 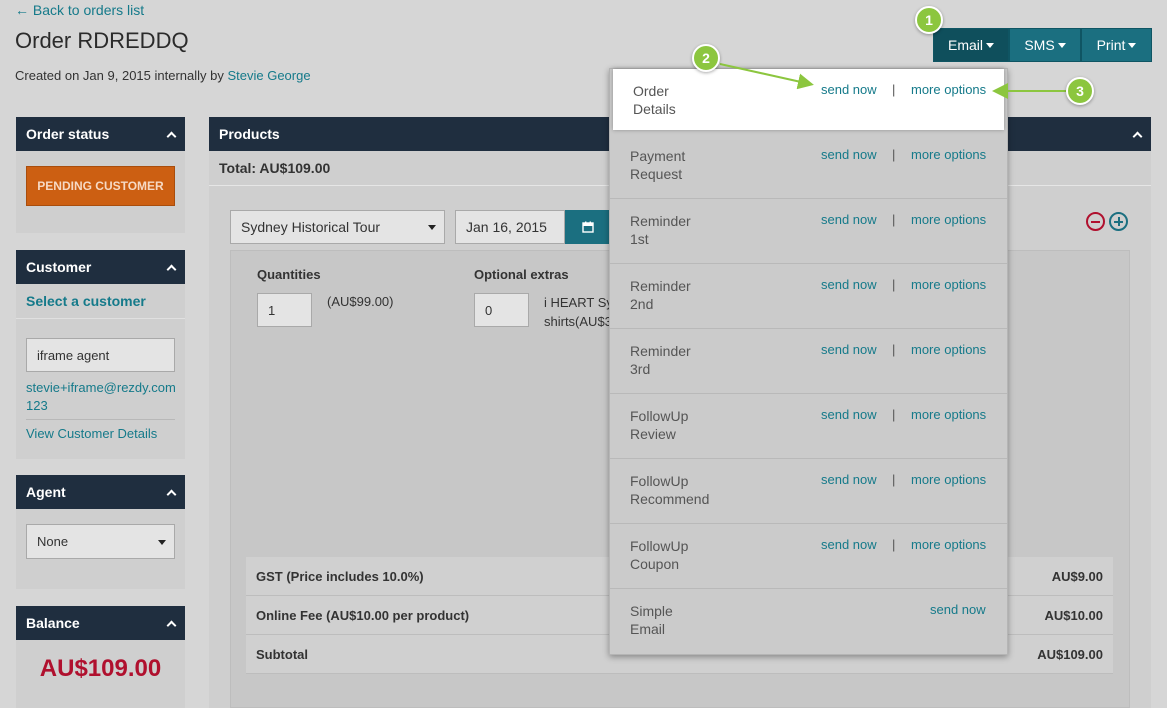 I want to click on callout-marker-2: 2, so click(x=706, y=58).